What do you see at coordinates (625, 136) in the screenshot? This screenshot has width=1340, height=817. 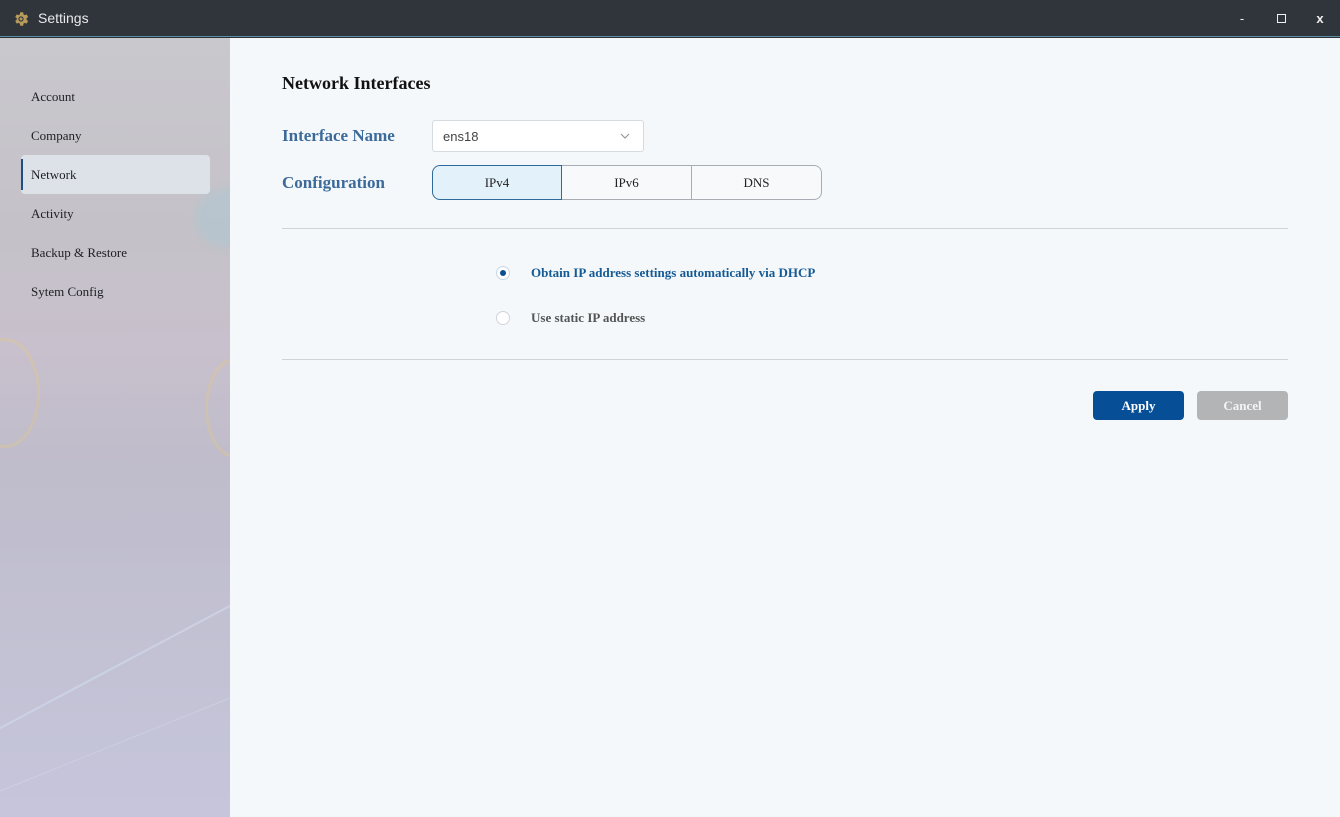 I see `chevron-down-icon` at bounding box center [625, 136].